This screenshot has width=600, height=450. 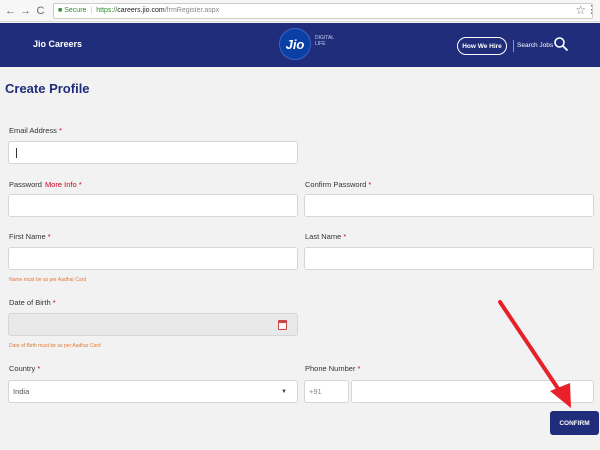 I want to click on dob-field, so click(x=153, y=324).